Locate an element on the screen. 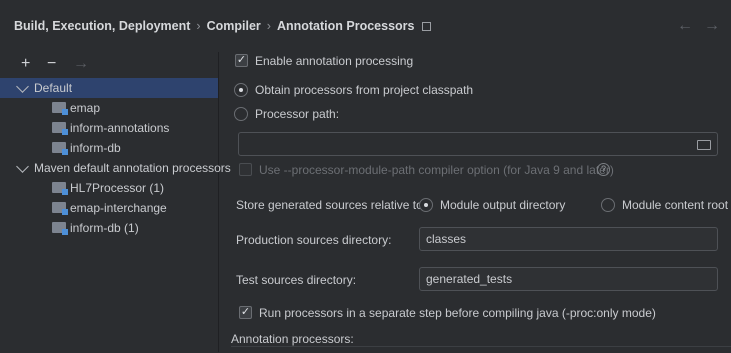 The width and height of the screenshot is (731, 353). processor-path-field is located at coordinates (478, 144).